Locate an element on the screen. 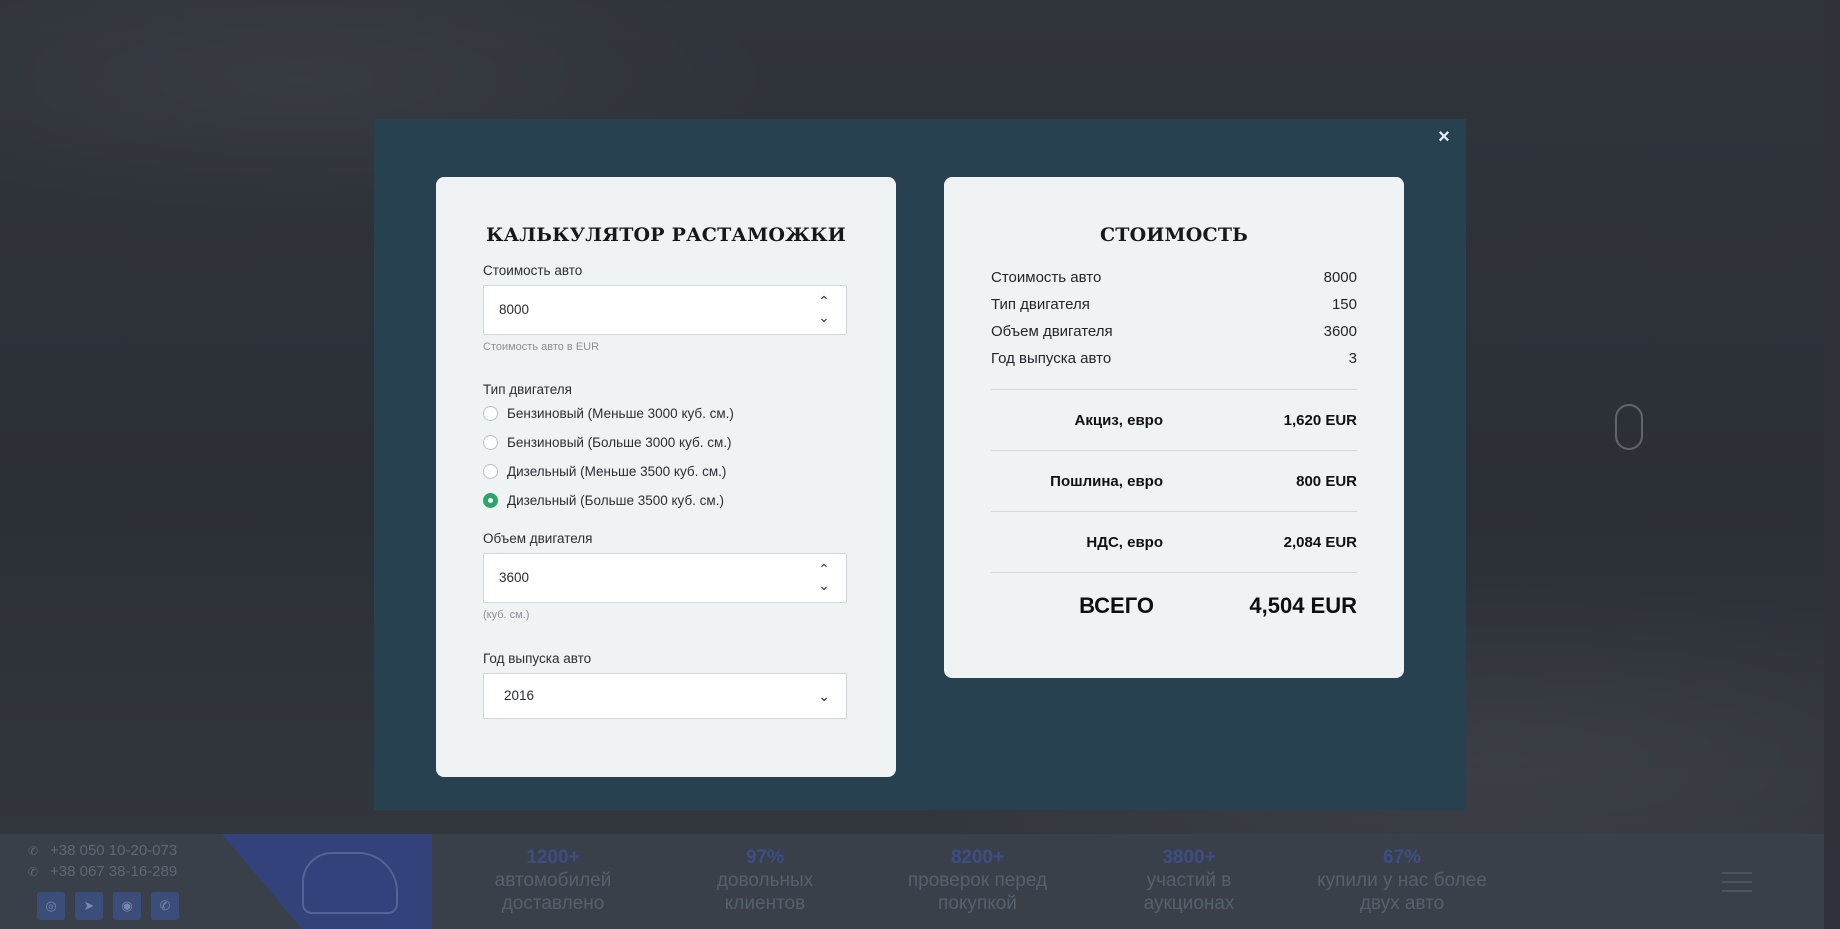  car-price-label: Стоимость авто is located at coordinates (533, 270).